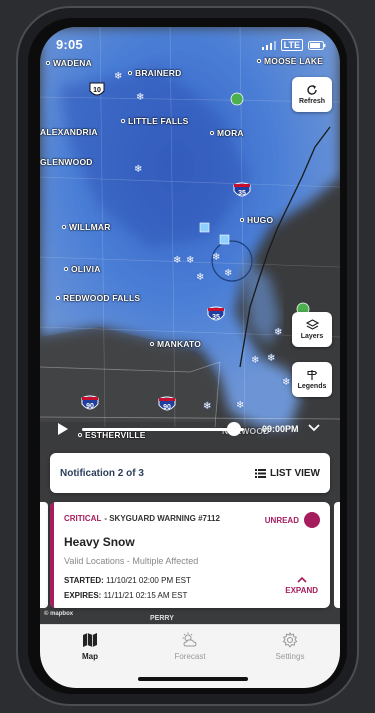 This screenshot has height=713, width=375. What do you see at coordinates (131, 561) in the screenshot?
I see `valid-locations: Valid Locations - Multiple Affected` at bounding box center [131, 561].